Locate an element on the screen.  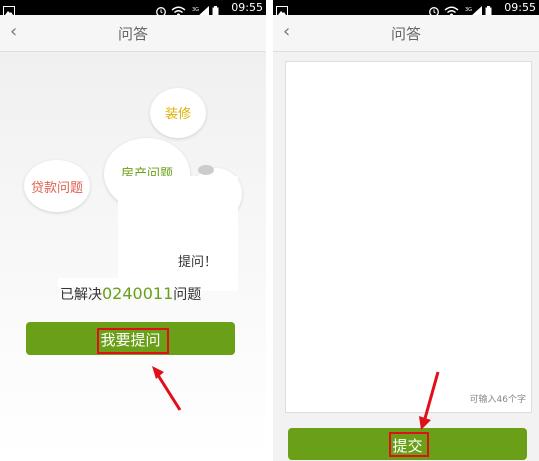
small-gray-bubble is located at coordinates (206, 170).